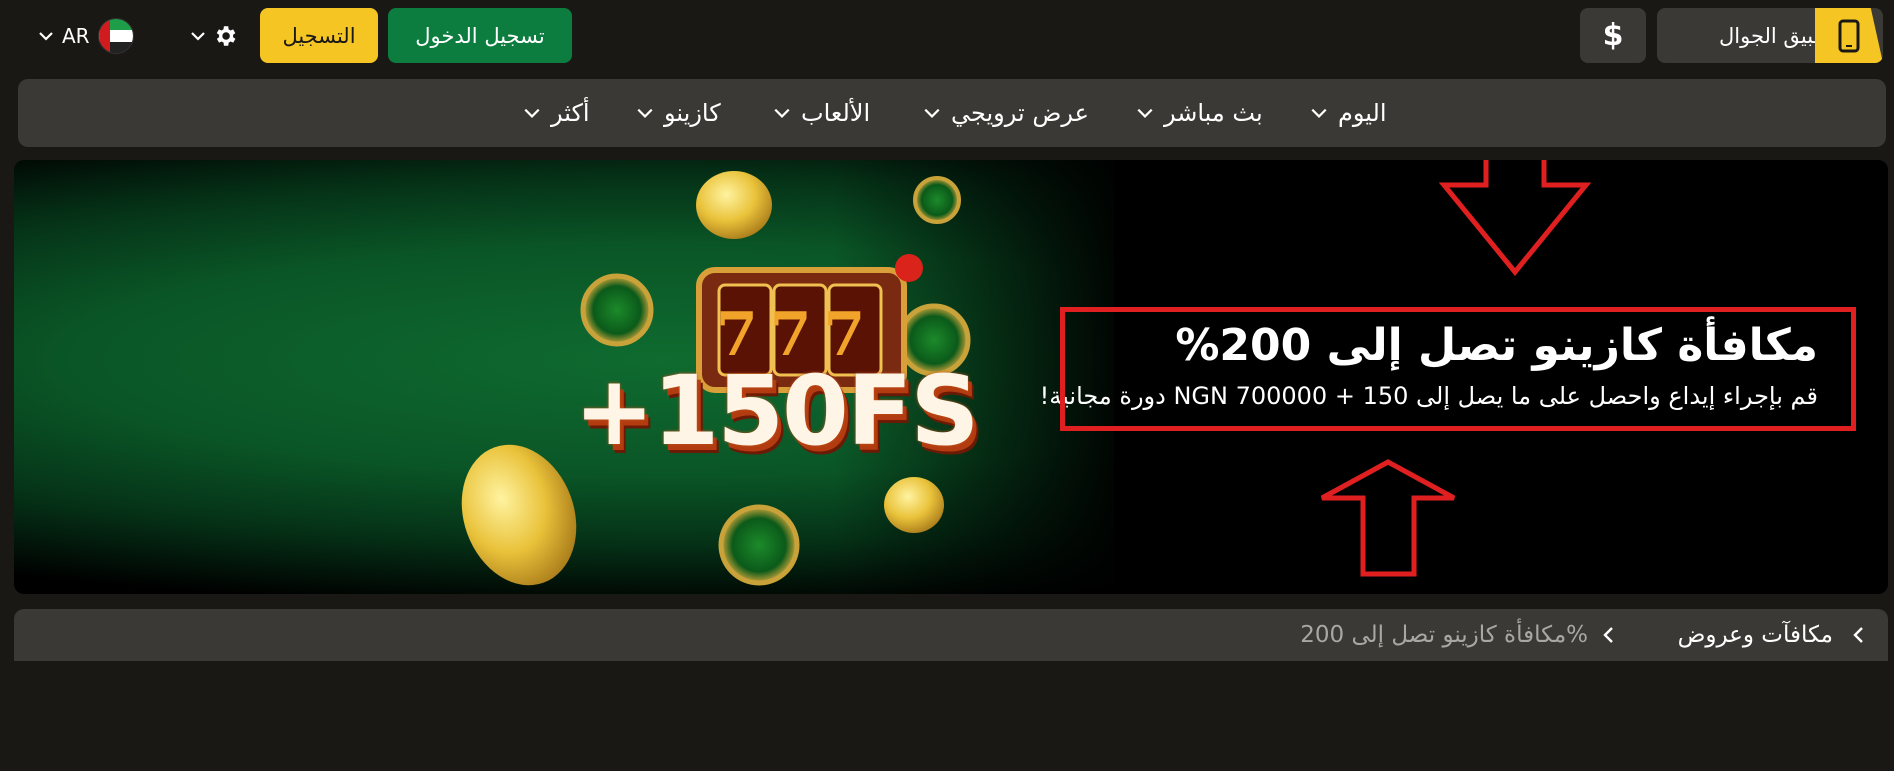  I want to click on breadcrumb: مكافآت وعروض مكافأة كازينو تصل إلى 200%, so click(951, 635).